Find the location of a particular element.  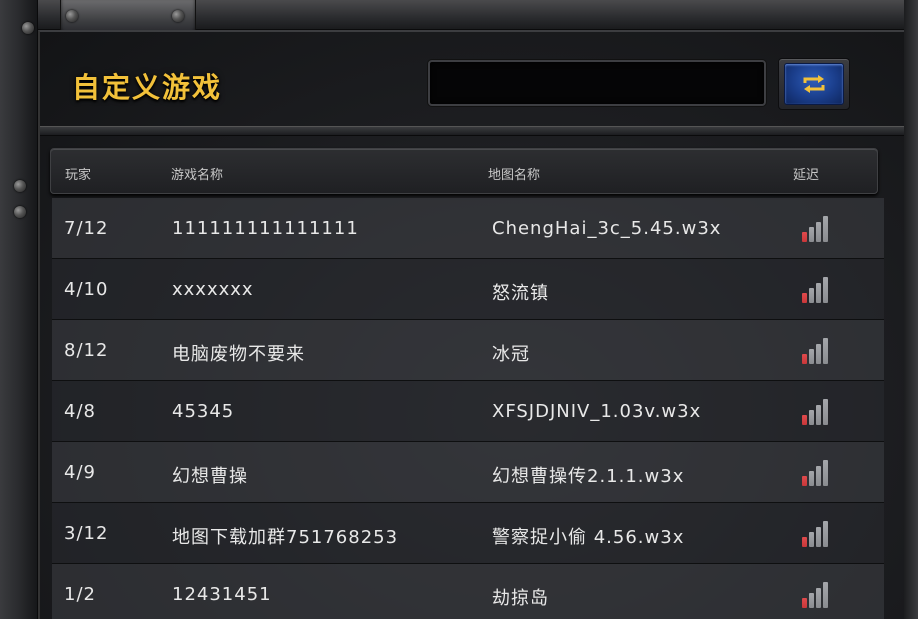

refresh-button-face is located at coordinates (814, 84).